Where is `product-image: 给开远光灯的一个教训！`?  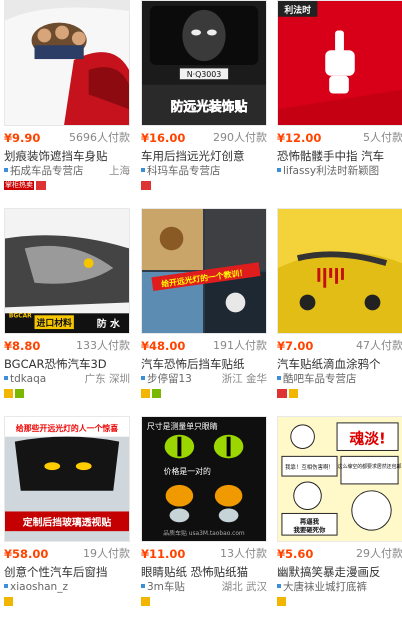
product-image: 给开远光灯的一个教训！ is located at coordinates (204, 271).